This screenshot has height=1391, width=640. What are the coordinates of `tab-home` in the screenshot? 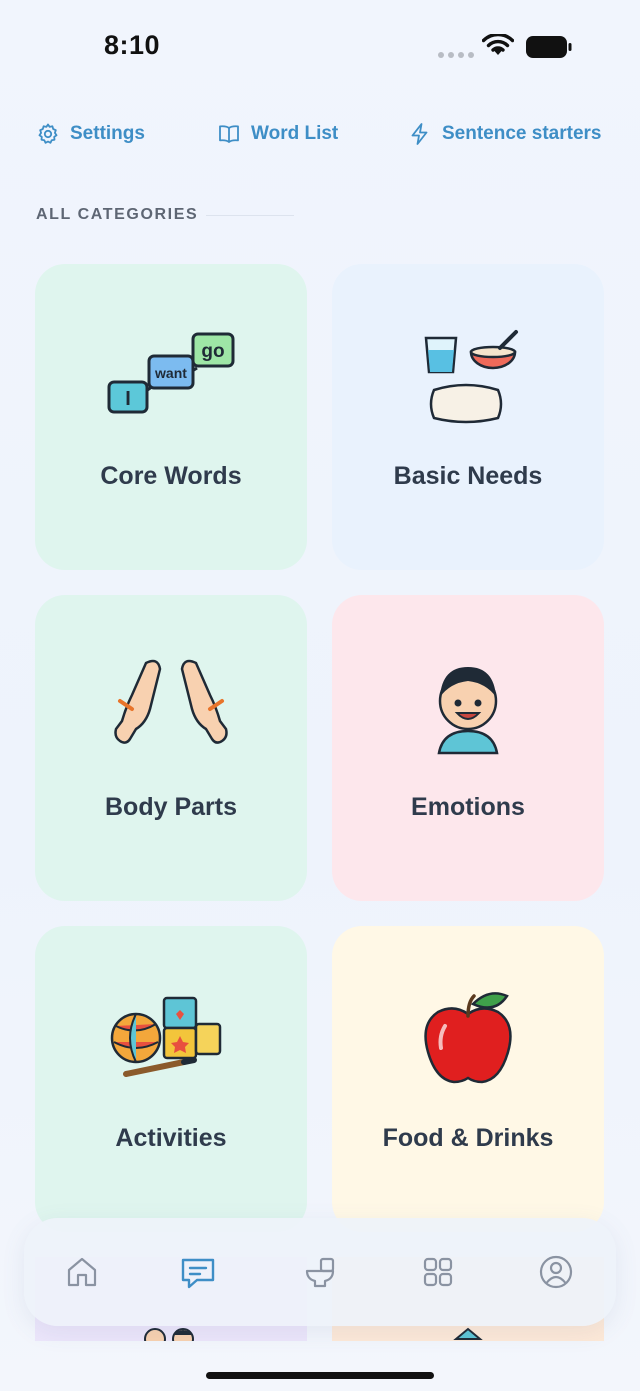 It's located at (82, 1272).